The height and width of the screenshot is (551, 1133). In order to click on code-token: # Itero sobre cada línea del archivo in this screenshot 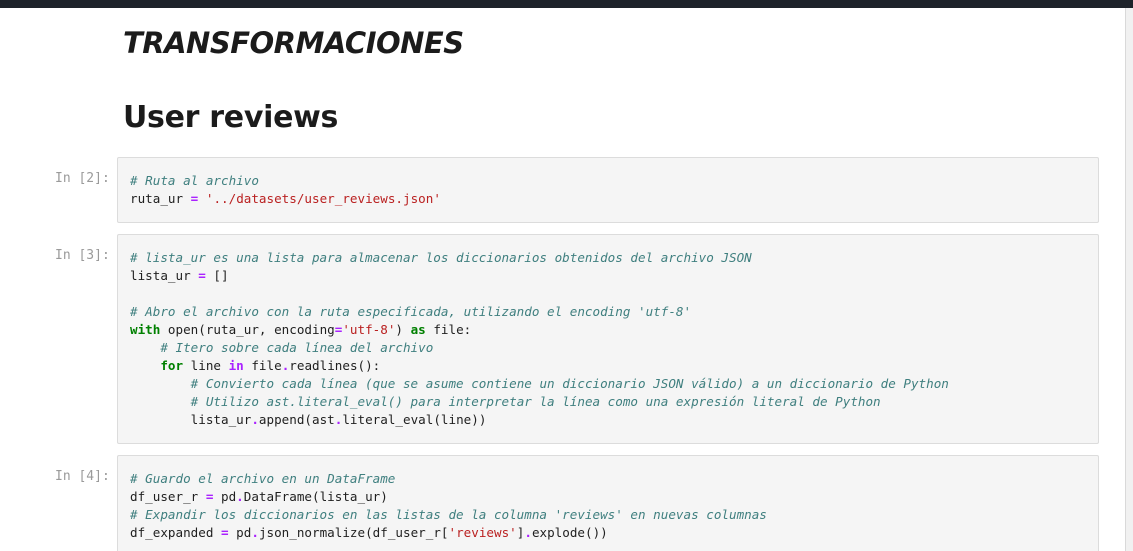, I will do `click(297, 347)`.